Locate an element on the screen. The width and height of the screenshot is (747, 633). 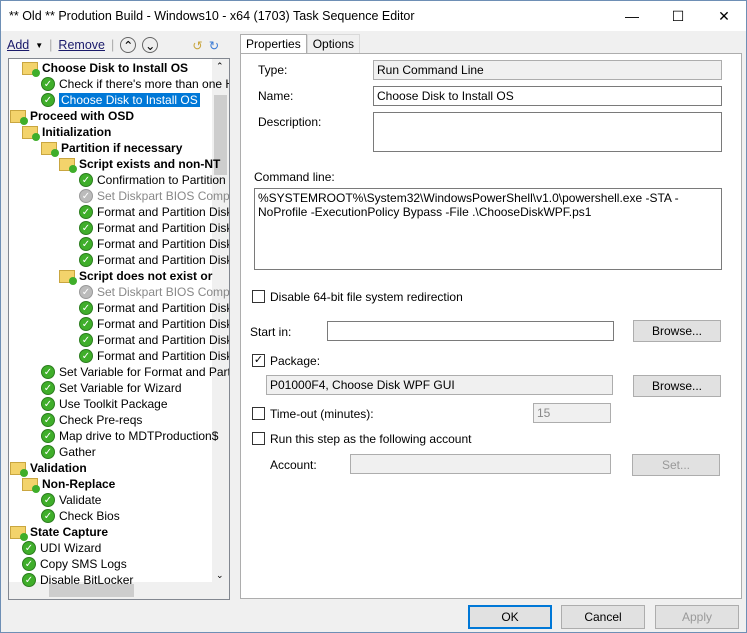
command-line-label: Command line: is located at coordinates (294, 177).